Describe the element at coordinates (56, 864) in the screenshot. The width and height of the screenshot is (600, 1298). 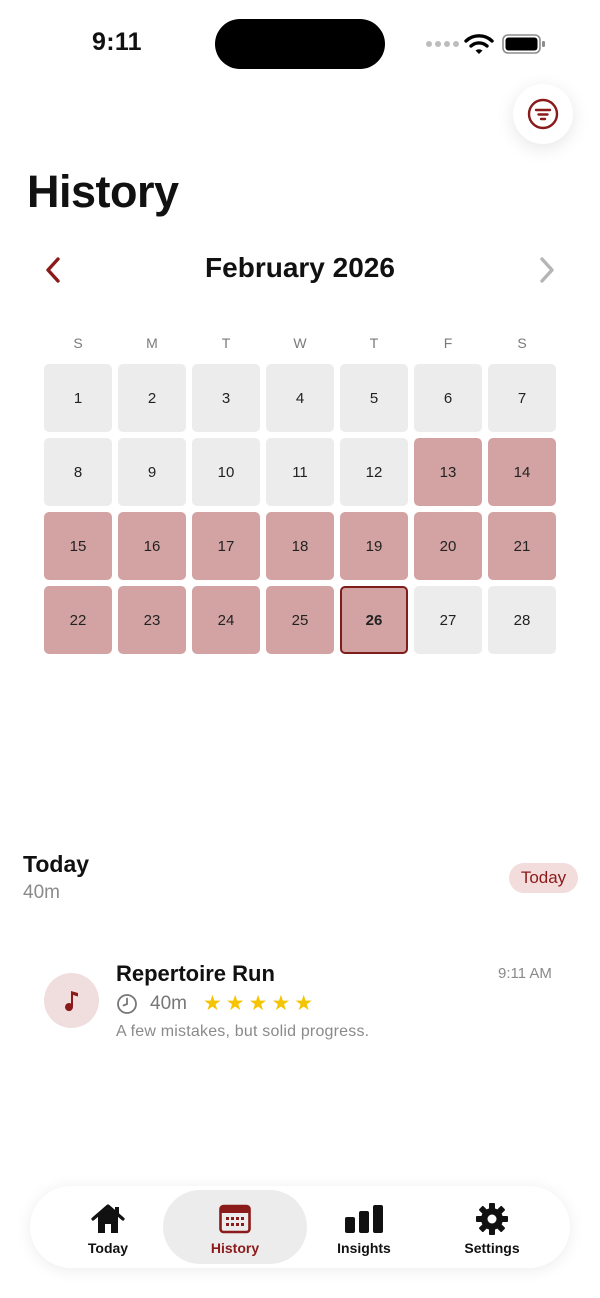
I see `day-summary-title: Today` at that location.